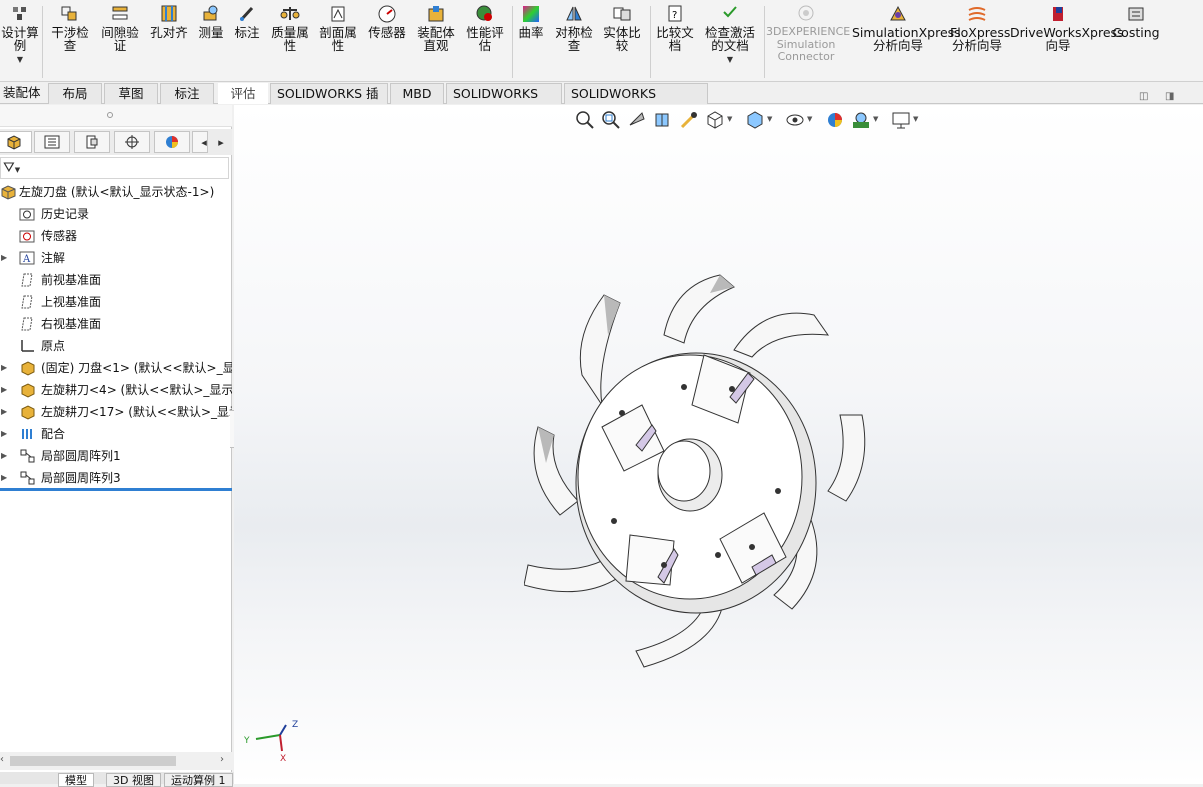 The height and width of the screenshot is (787, 1203). Describe the element at coordinates (835, 120) in the screenshot. I see `edit-appearance-icon` at that location.